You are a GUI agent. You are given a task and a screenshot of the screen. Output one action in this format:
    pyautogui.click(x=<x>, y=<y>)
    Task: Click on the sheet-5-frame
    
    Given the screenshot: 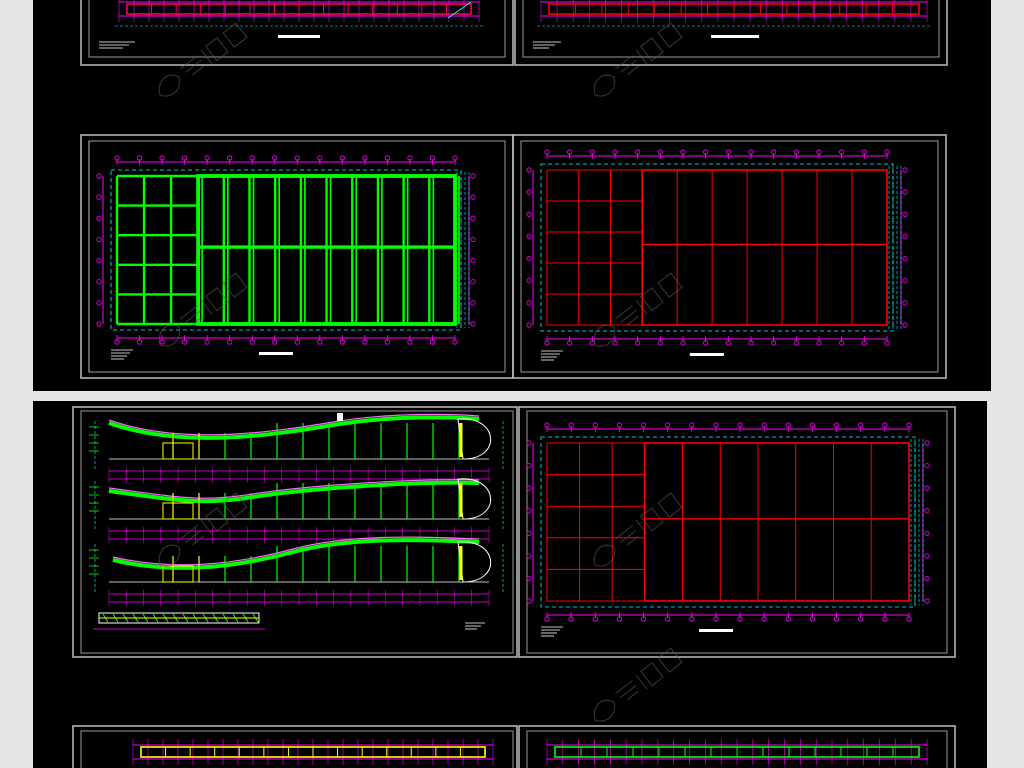 What is the action you would take?
    pyautogui.click(x=295, y=532)
    